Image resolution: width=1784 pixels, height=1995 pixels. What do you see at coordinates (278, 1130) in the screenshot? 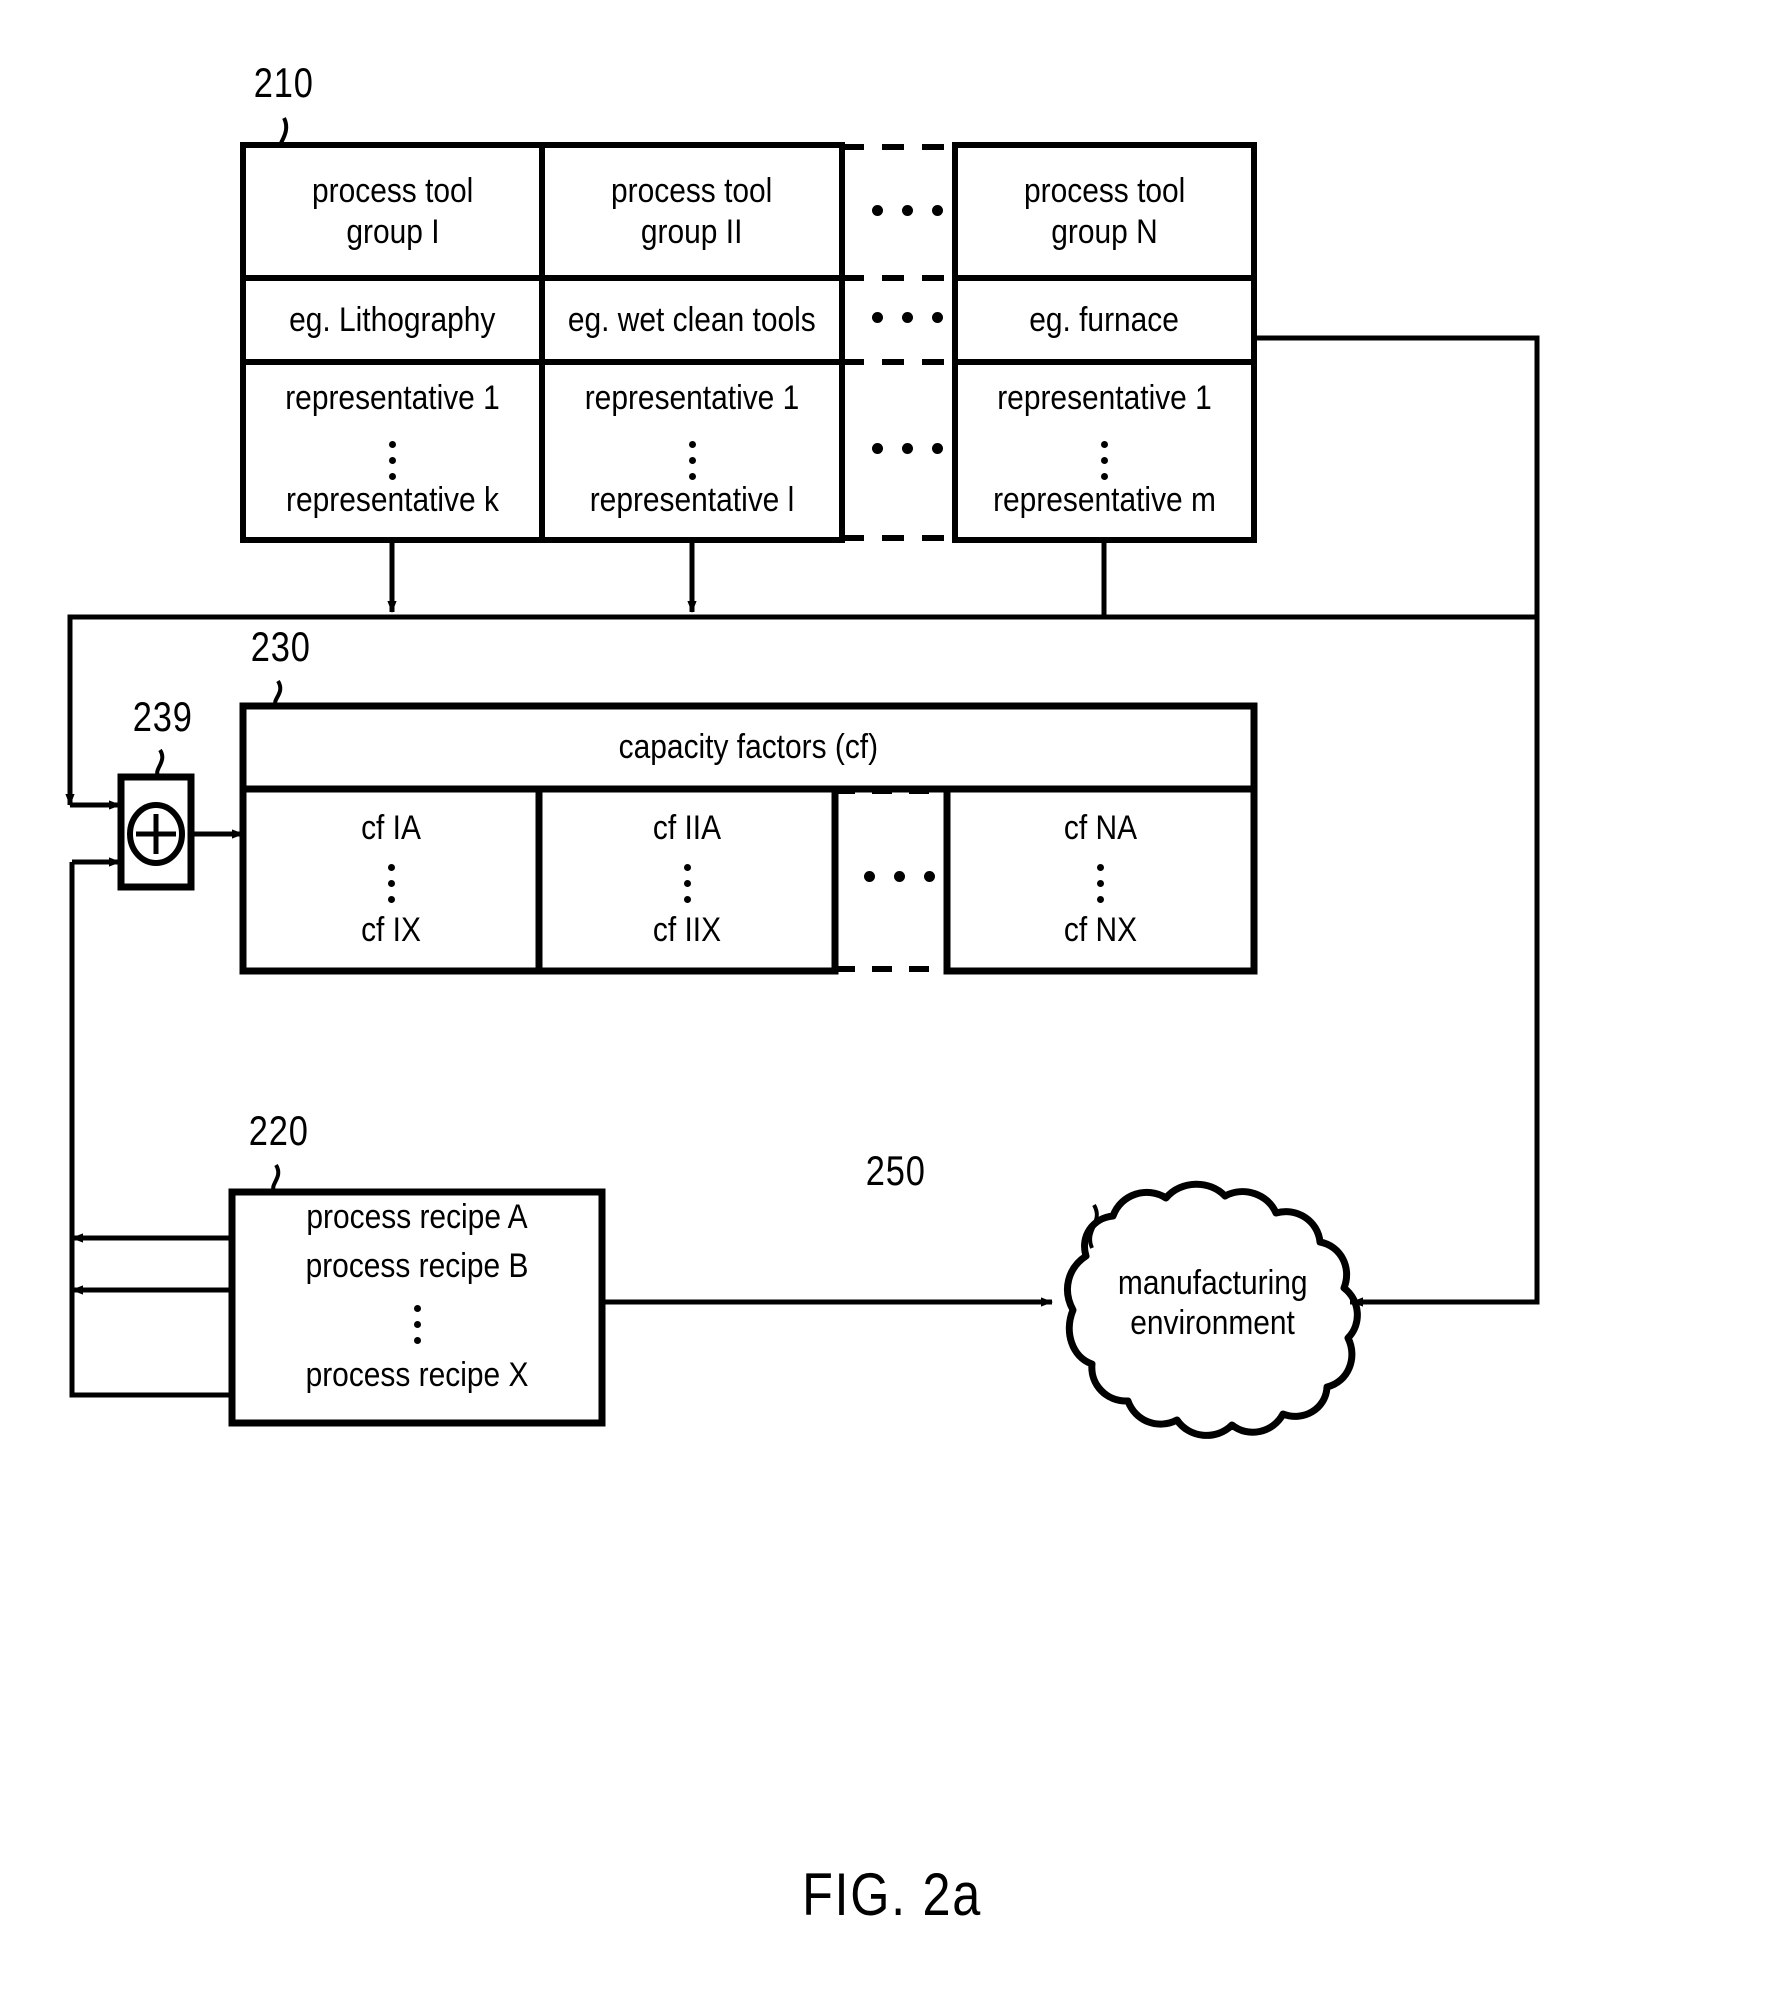
I see `ref-number-220: 220` at bounding box center [278, 1130].